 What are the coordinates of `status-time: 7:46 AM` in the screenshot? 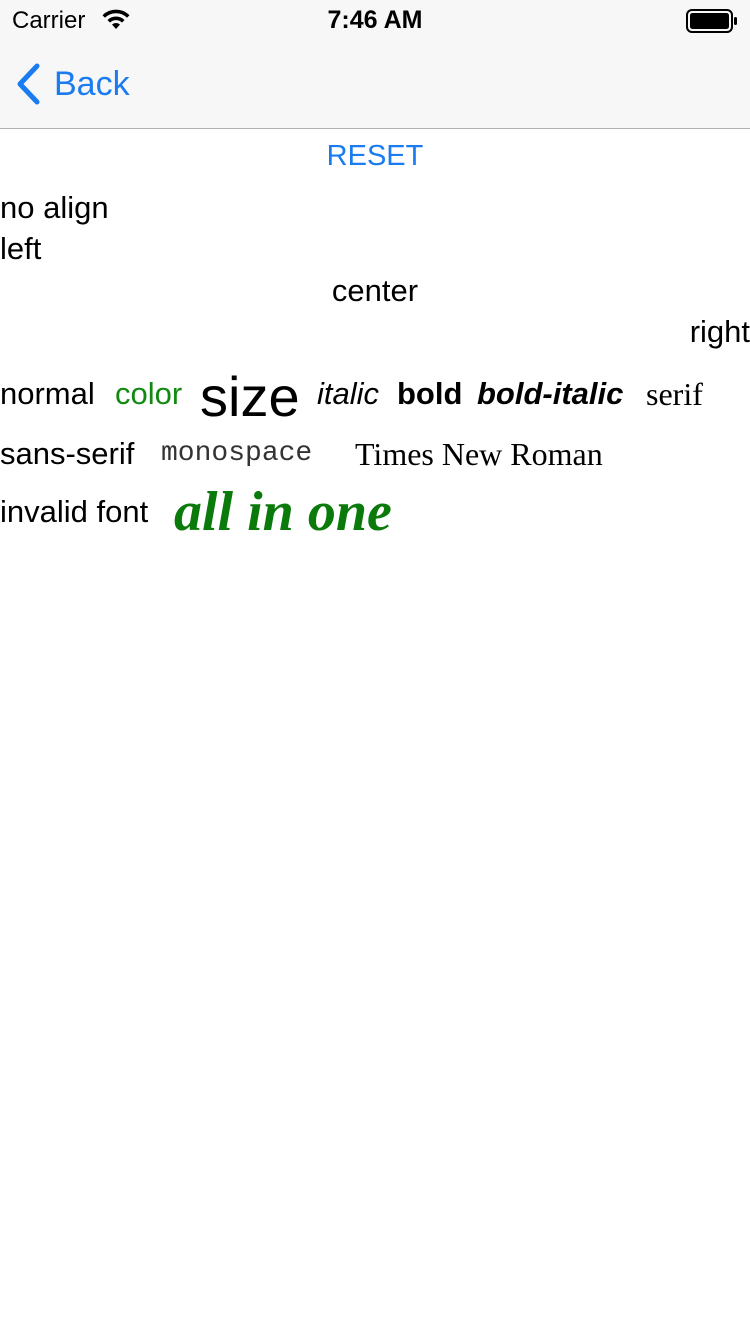 It's located at (375, 20).